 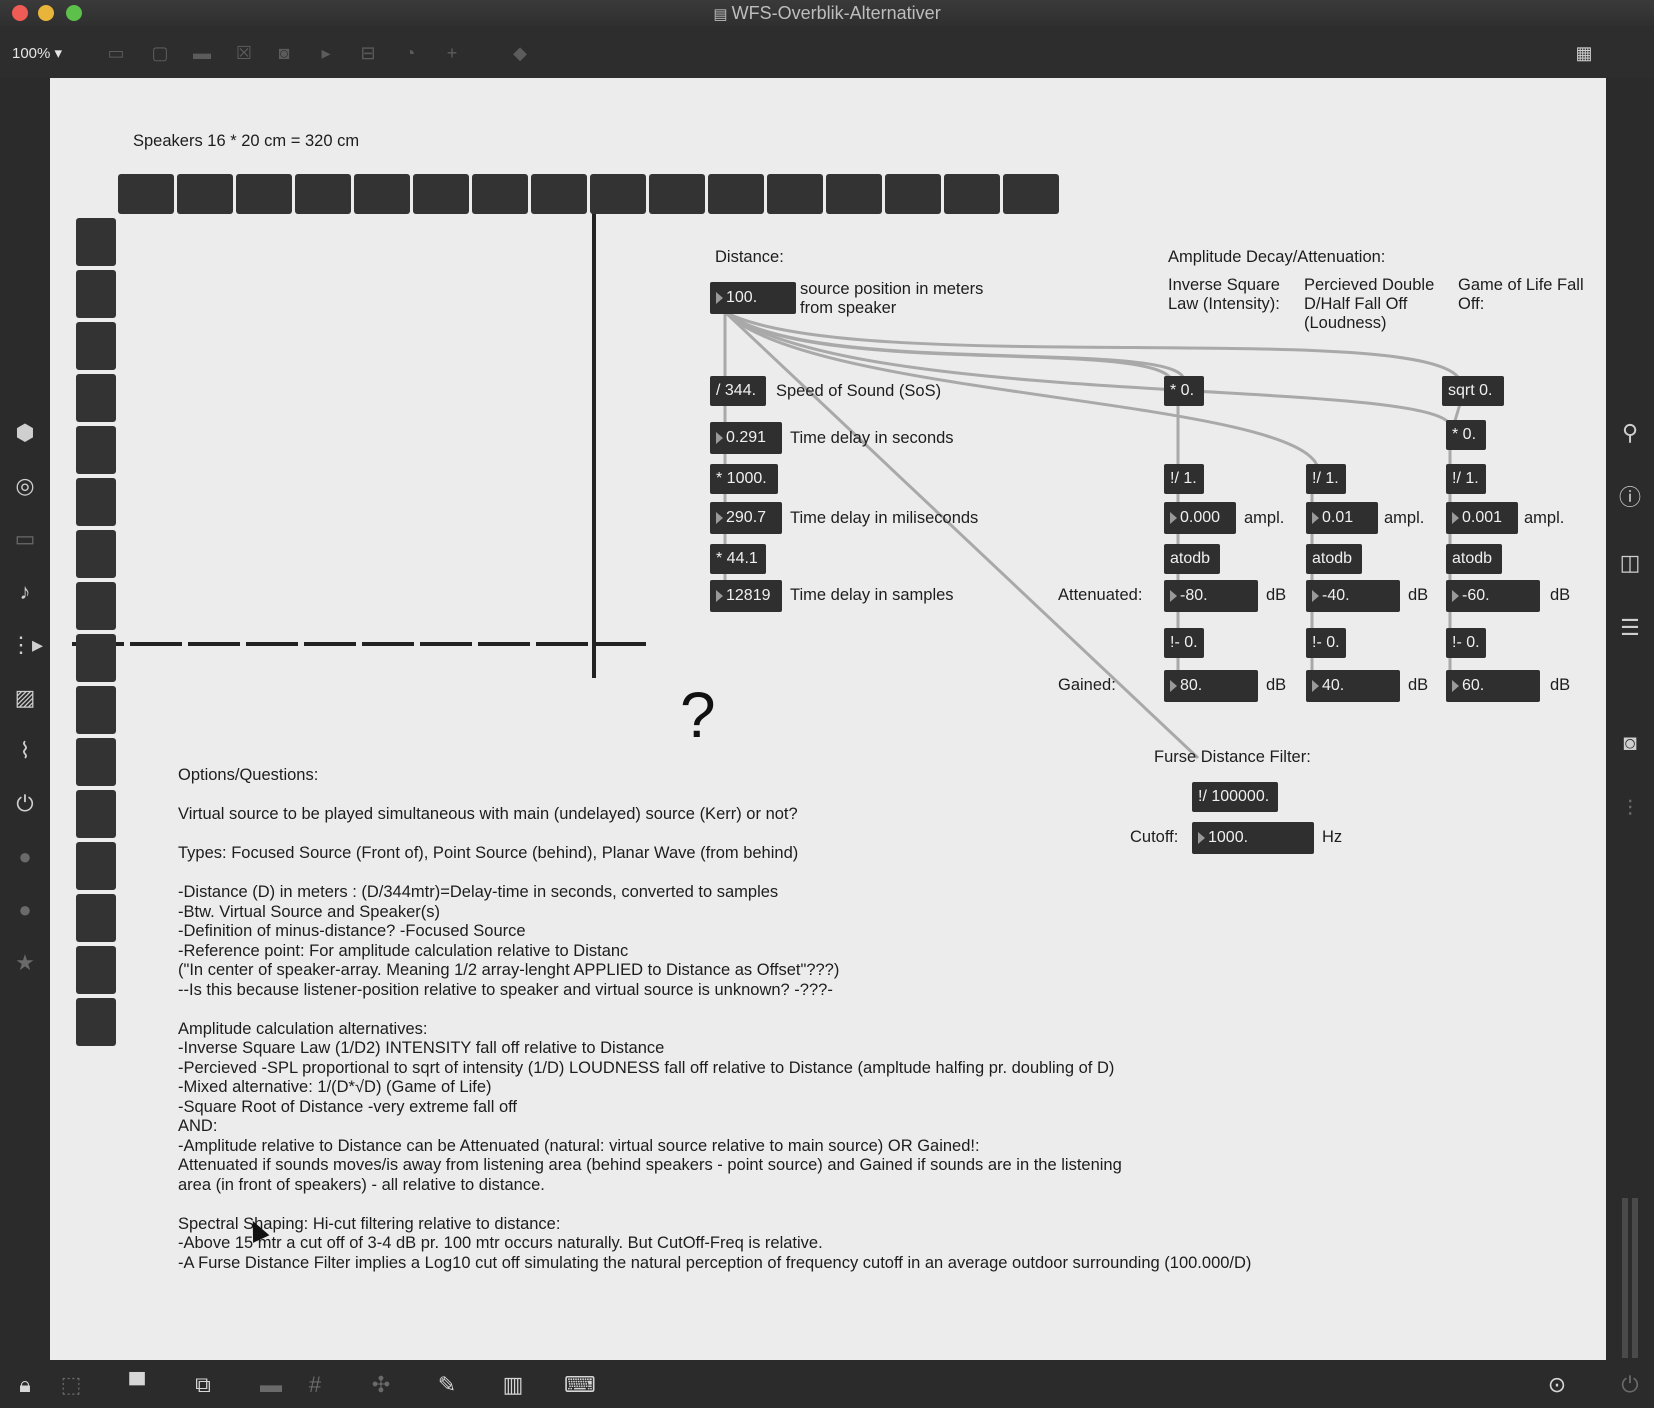 I want to click on message-icon: ▢, so click(x=160, y=53).